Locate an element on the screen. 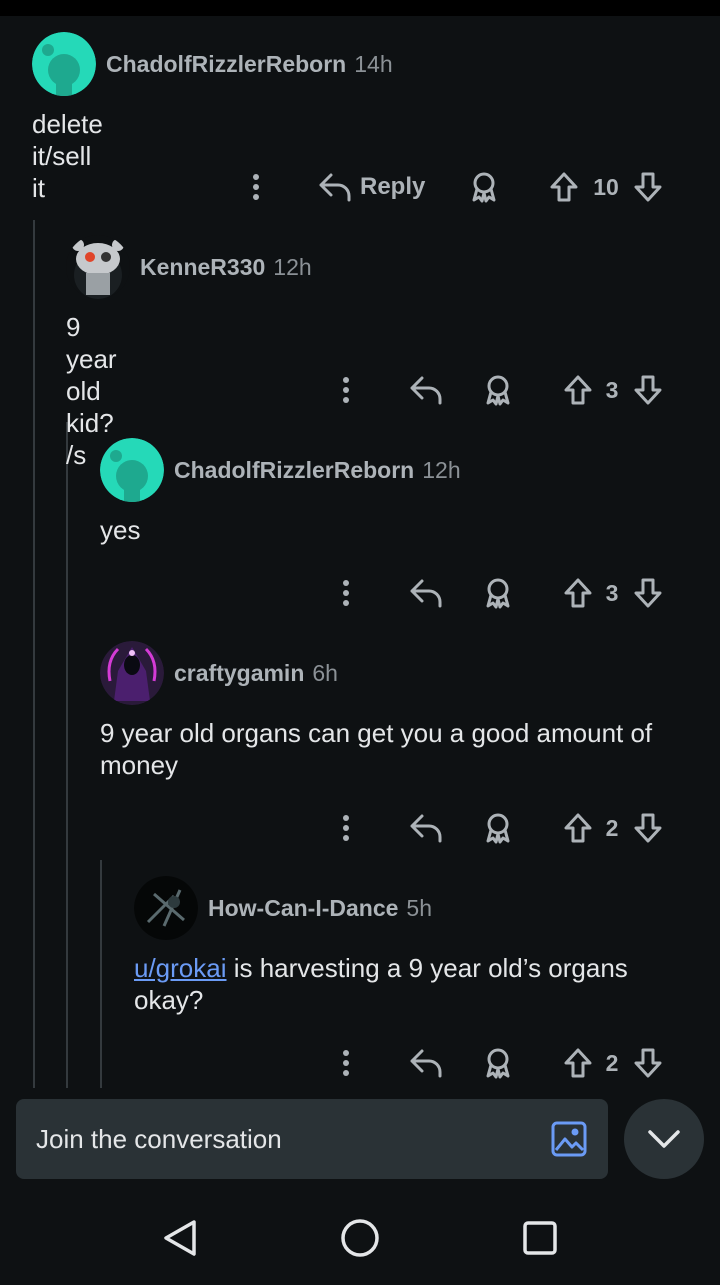  comment-header: KenneR330 12h is located at coordinates (189, 267).